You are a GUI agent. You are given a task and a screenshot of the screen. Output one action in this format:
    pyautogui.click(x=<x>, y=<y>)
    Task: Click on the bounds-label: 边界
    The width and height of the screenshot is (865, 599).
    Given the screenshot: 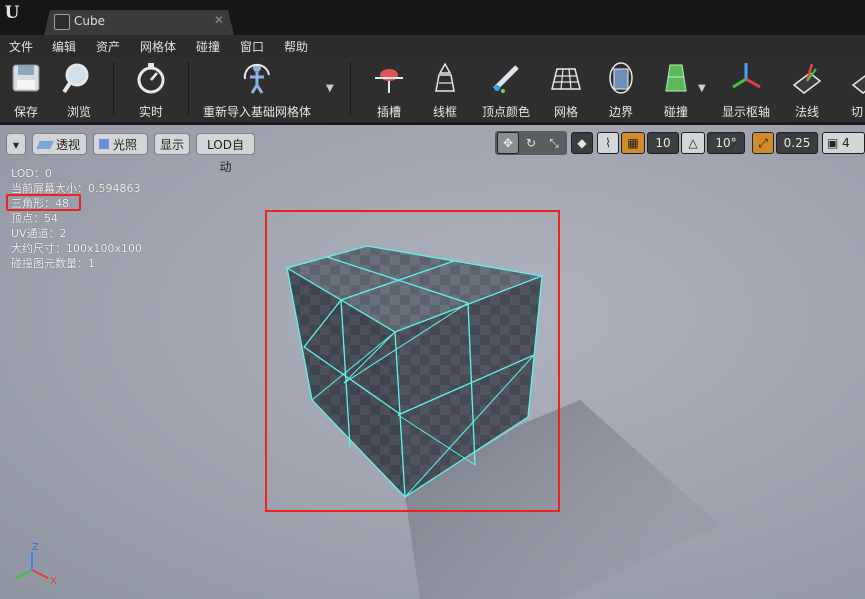 What is the action you would take?
    pyautogui.click(x=620, y=112)
    